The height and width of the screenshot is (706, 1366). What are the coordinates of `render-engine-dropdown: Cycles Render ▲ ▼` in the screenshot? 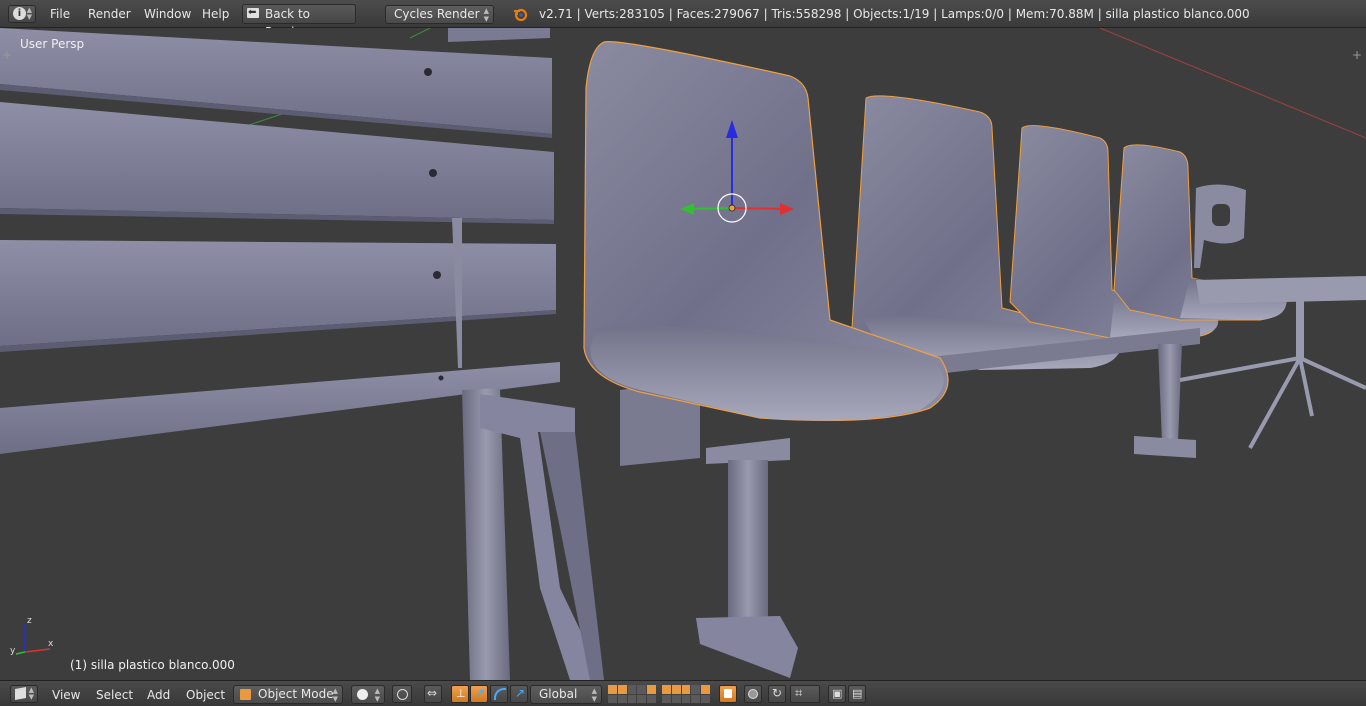 It's located at (439, 14).